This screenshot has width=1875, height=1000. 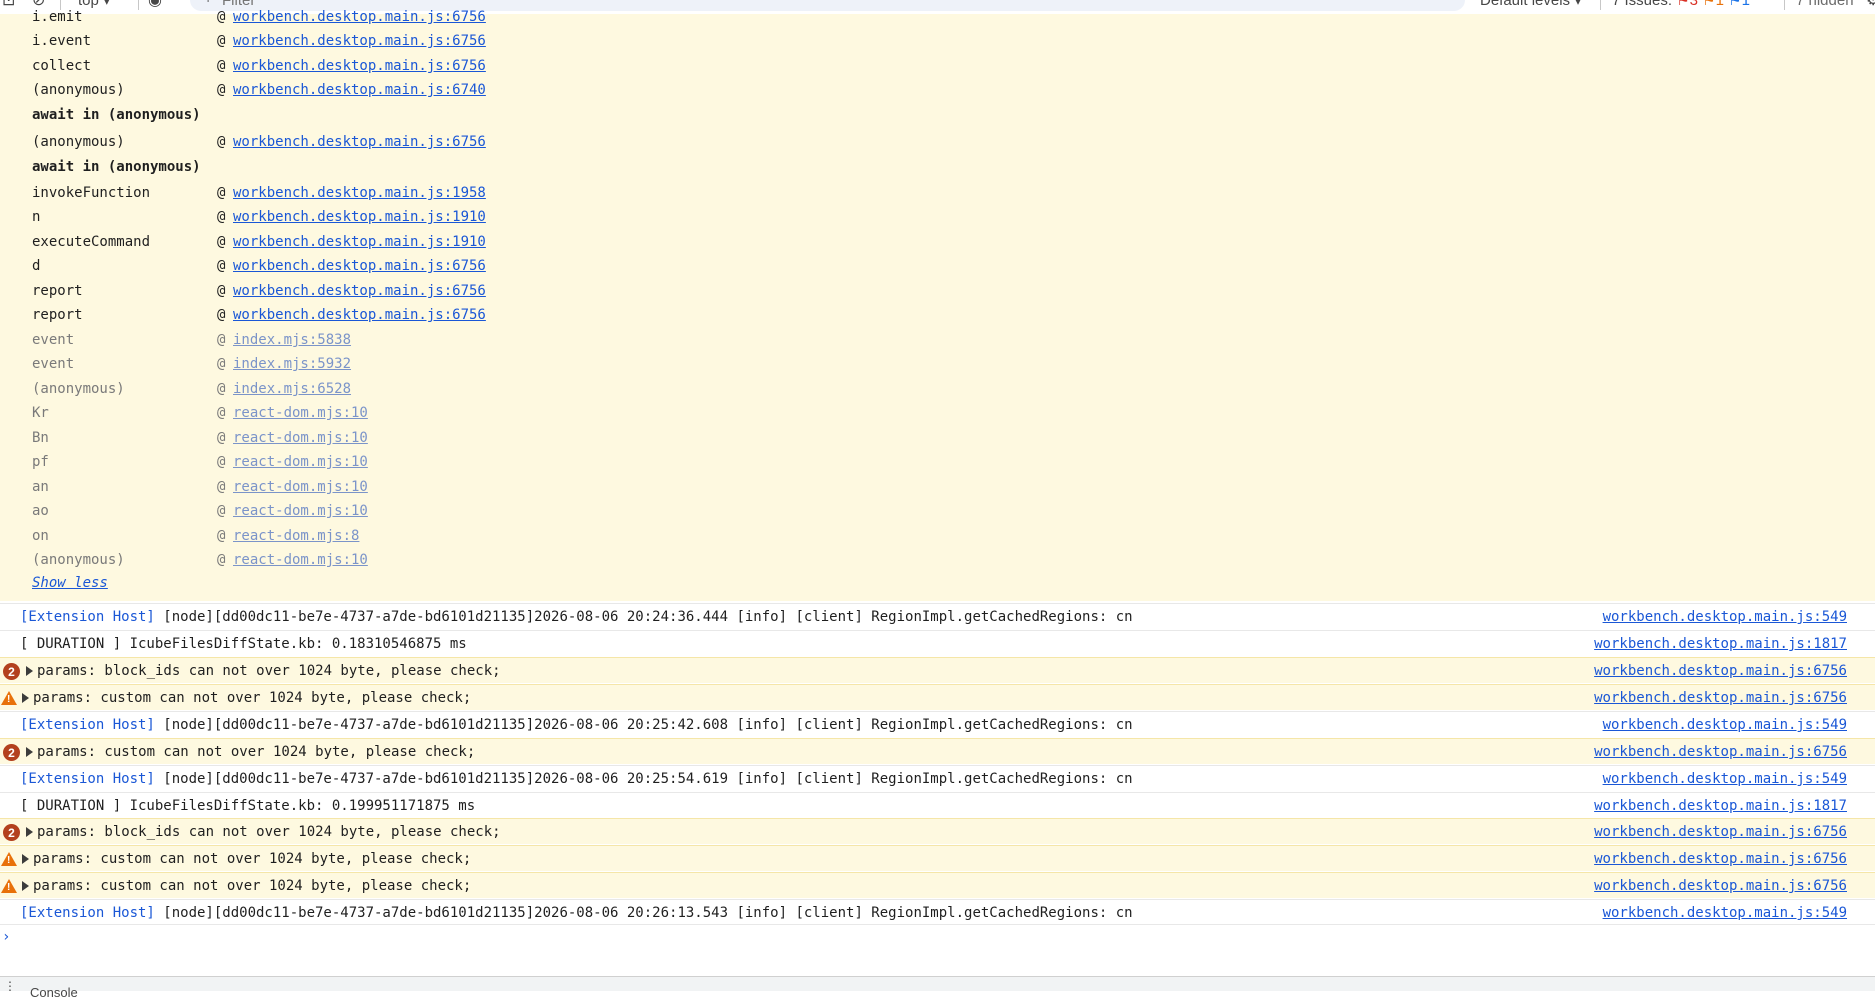 What do you see at coordinates (1642, 4) in the screenshot?
I see `issues-label: 7 Issues:` at bounding box center [1642, 4].